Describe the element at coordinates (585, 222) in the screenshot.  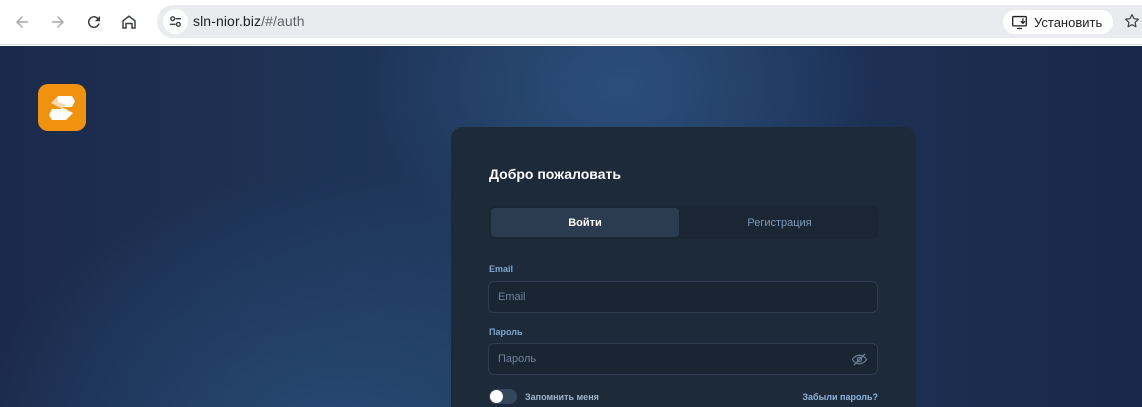
I see `tab-login: Войти` at that location.